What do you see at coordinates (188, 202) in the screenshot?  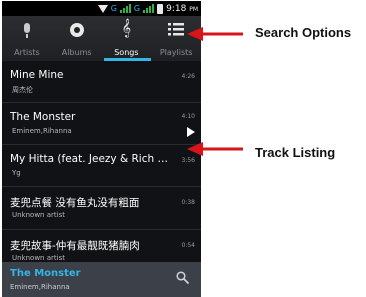 I see `track-duration: 0:38` at bounding box center [188, 202].